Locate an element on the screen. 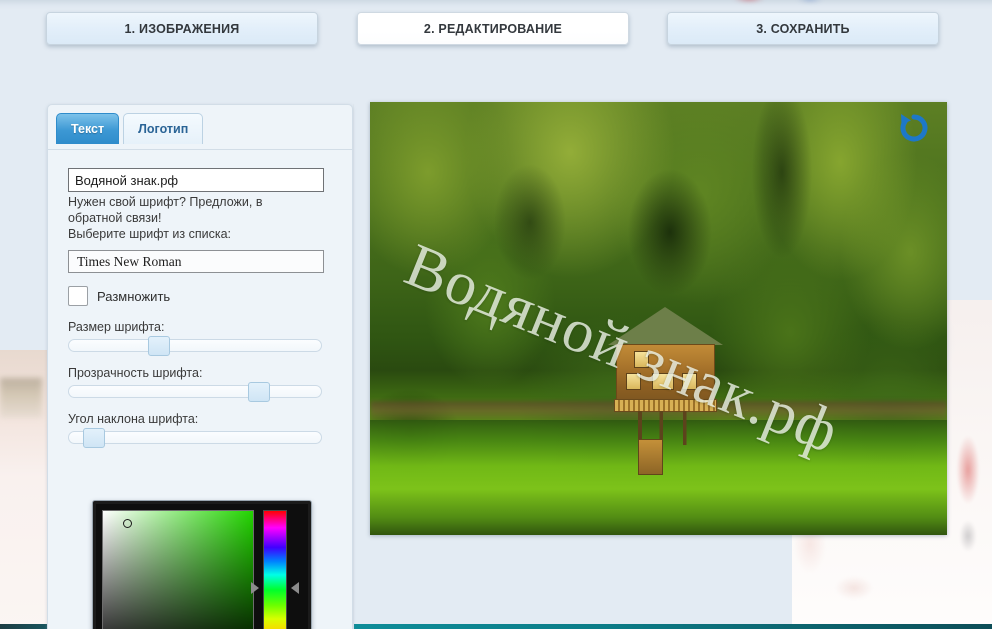  opacity-slider-handle is located at coordinates (258, 392).